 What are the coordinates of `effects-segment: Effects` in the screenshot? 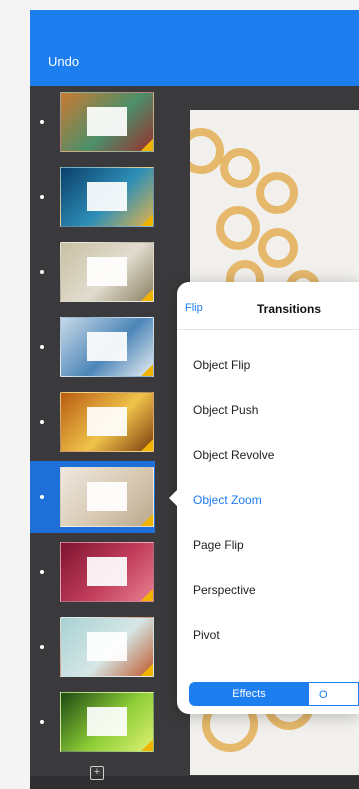 It's located at (249, 694).